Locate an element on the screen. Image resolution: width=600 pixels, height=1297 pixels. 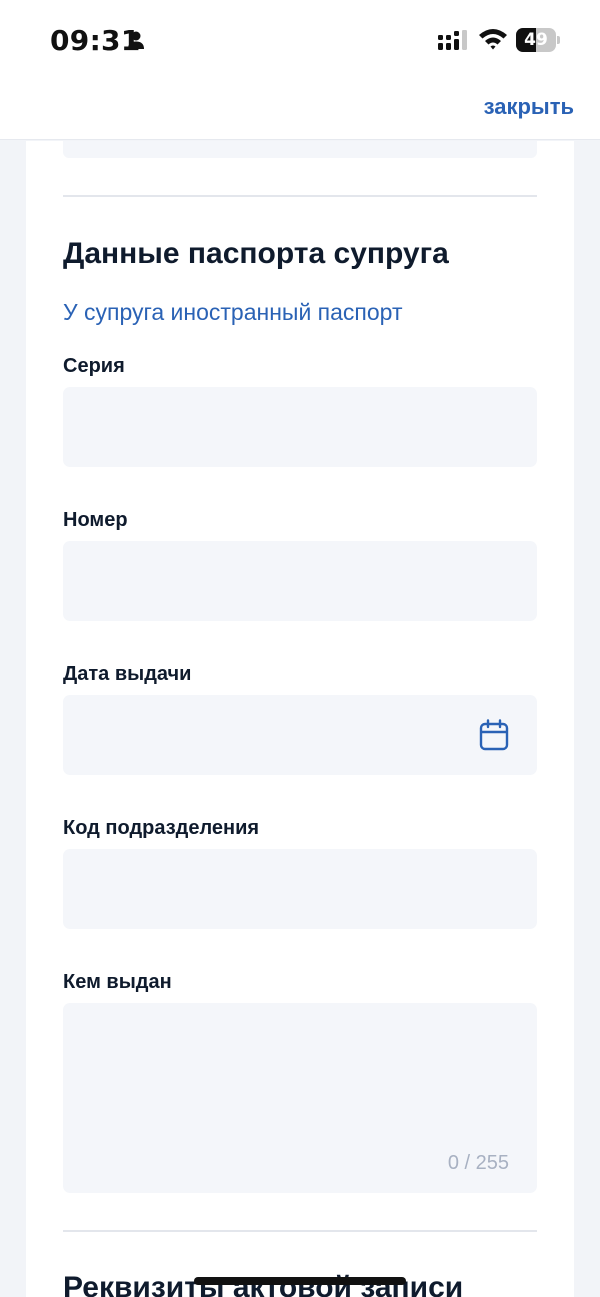
battery-level: 49 is located at coordinates (536, 40).